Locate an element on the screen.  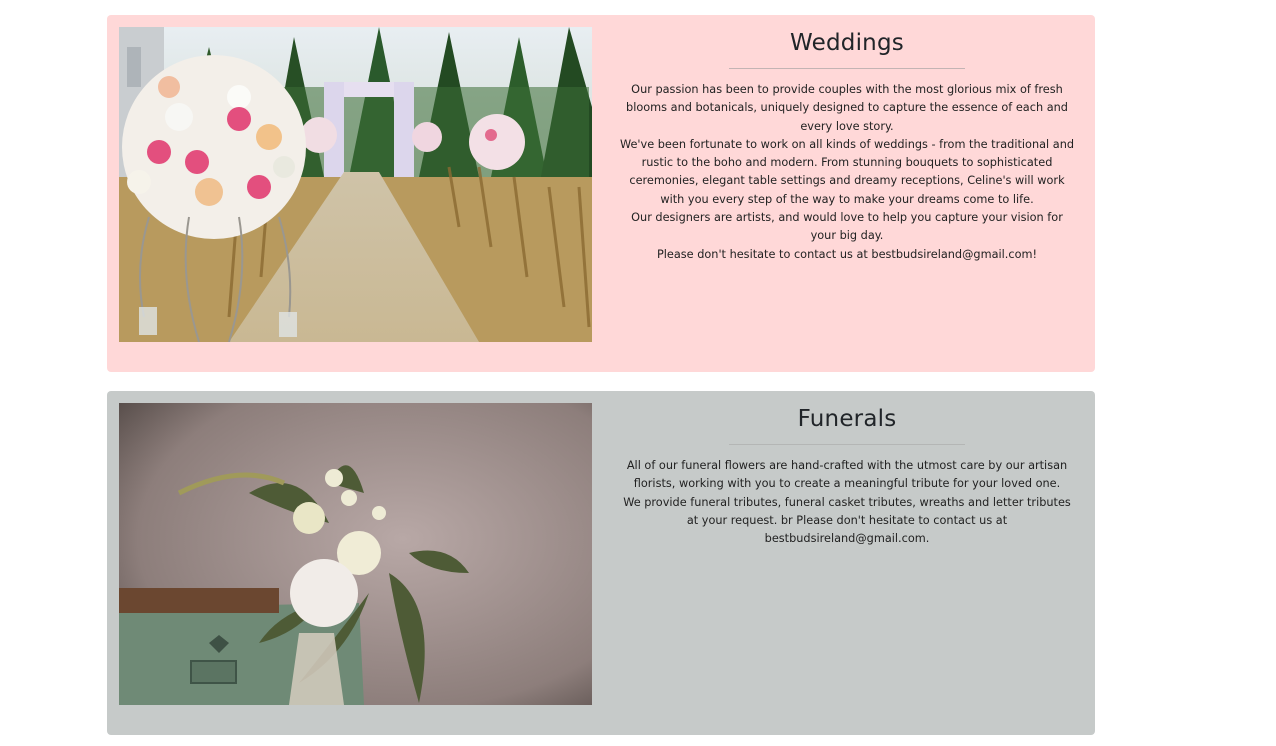
weddings-divider is located at coordinates (847, 68).